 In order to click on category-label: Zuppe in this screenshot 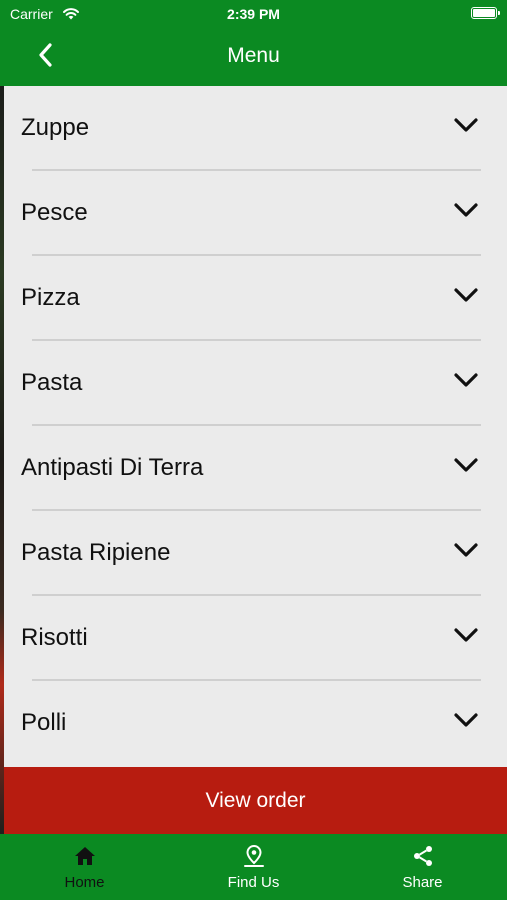, I will do `click(55, 127)`.